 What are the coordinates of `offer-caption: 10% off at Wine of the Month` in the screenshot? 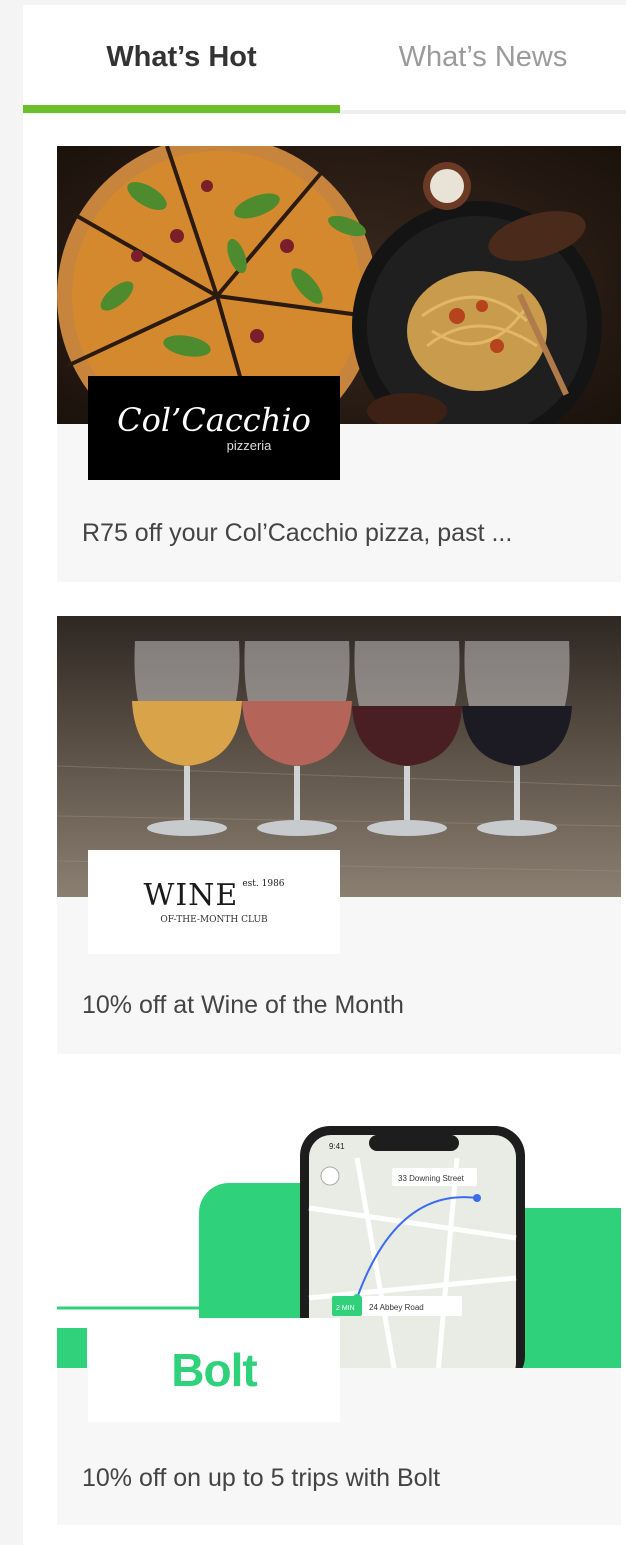 It's located at (243, 1005).